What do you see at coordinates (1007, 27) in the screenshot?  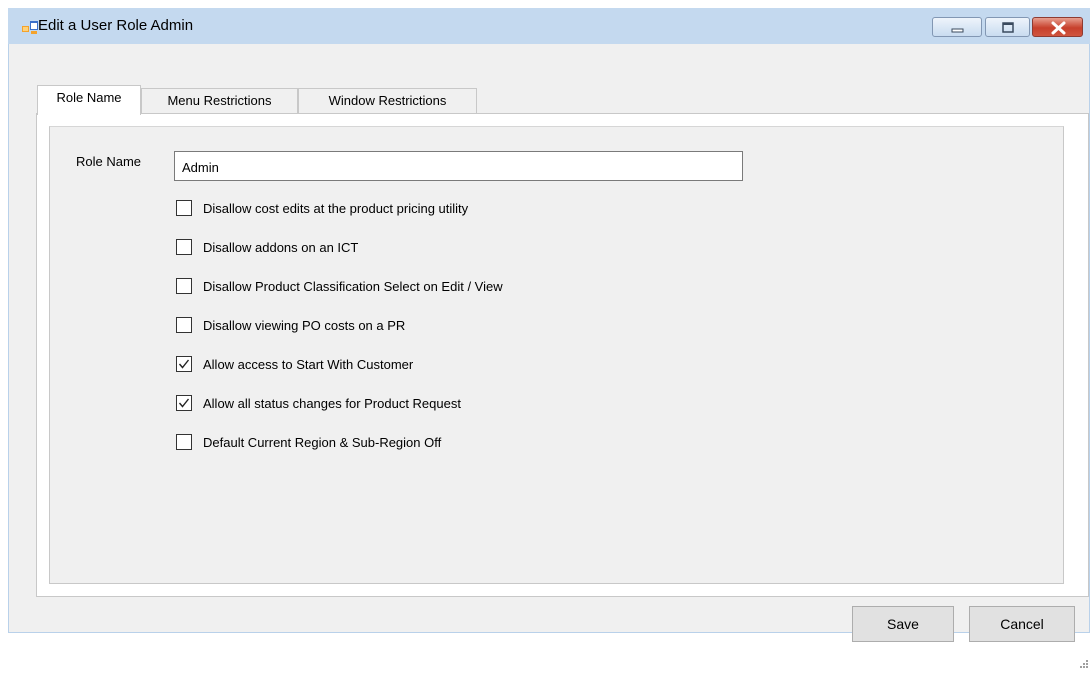 I see `maximize-button` at bounding box center [1007, 27].